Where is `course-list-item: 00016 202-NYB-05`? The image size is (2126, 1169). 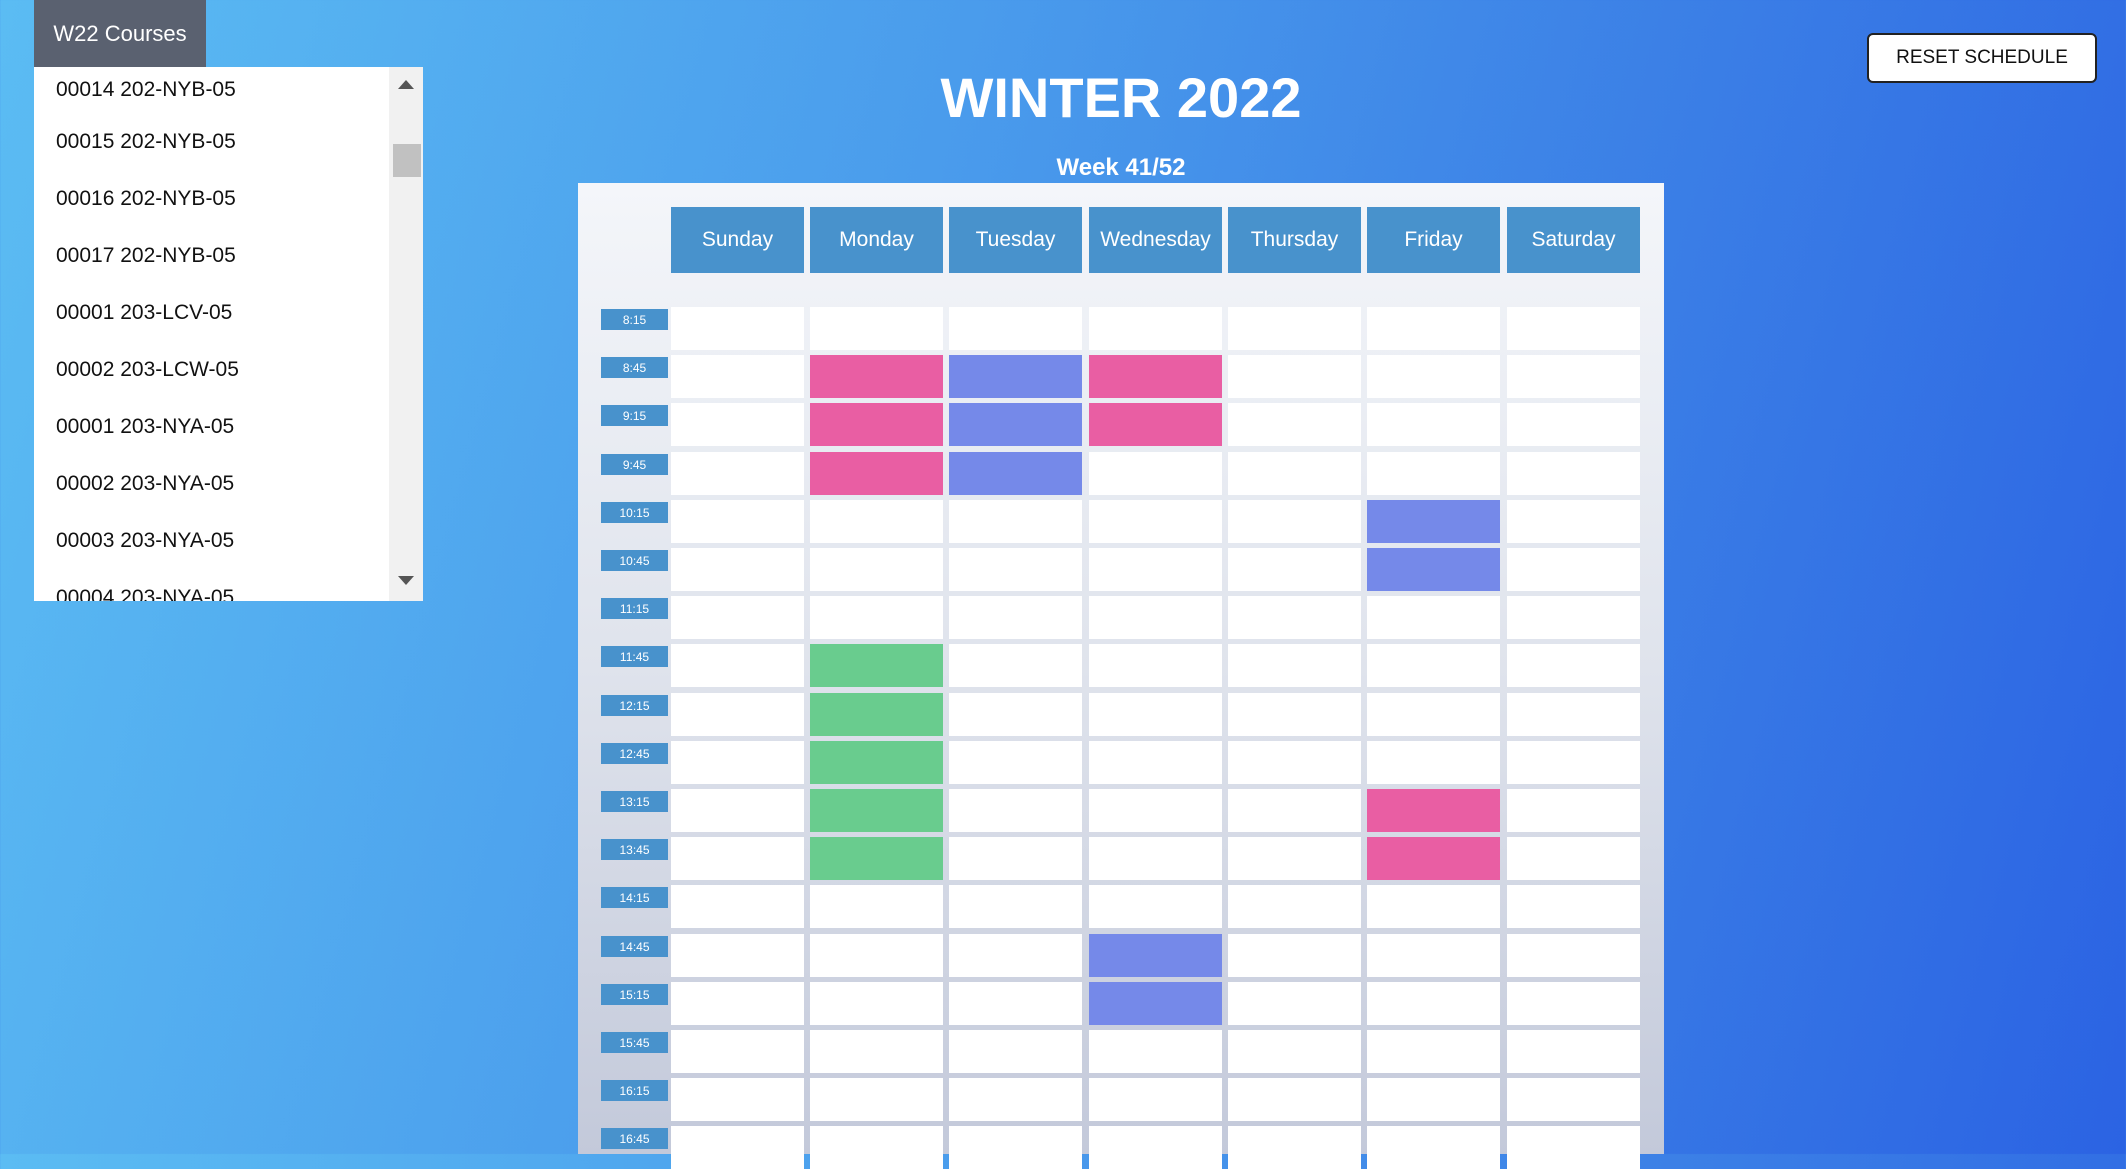 course-list-item: 00016 202-NYB-05 is located at coordinates (211, 198).